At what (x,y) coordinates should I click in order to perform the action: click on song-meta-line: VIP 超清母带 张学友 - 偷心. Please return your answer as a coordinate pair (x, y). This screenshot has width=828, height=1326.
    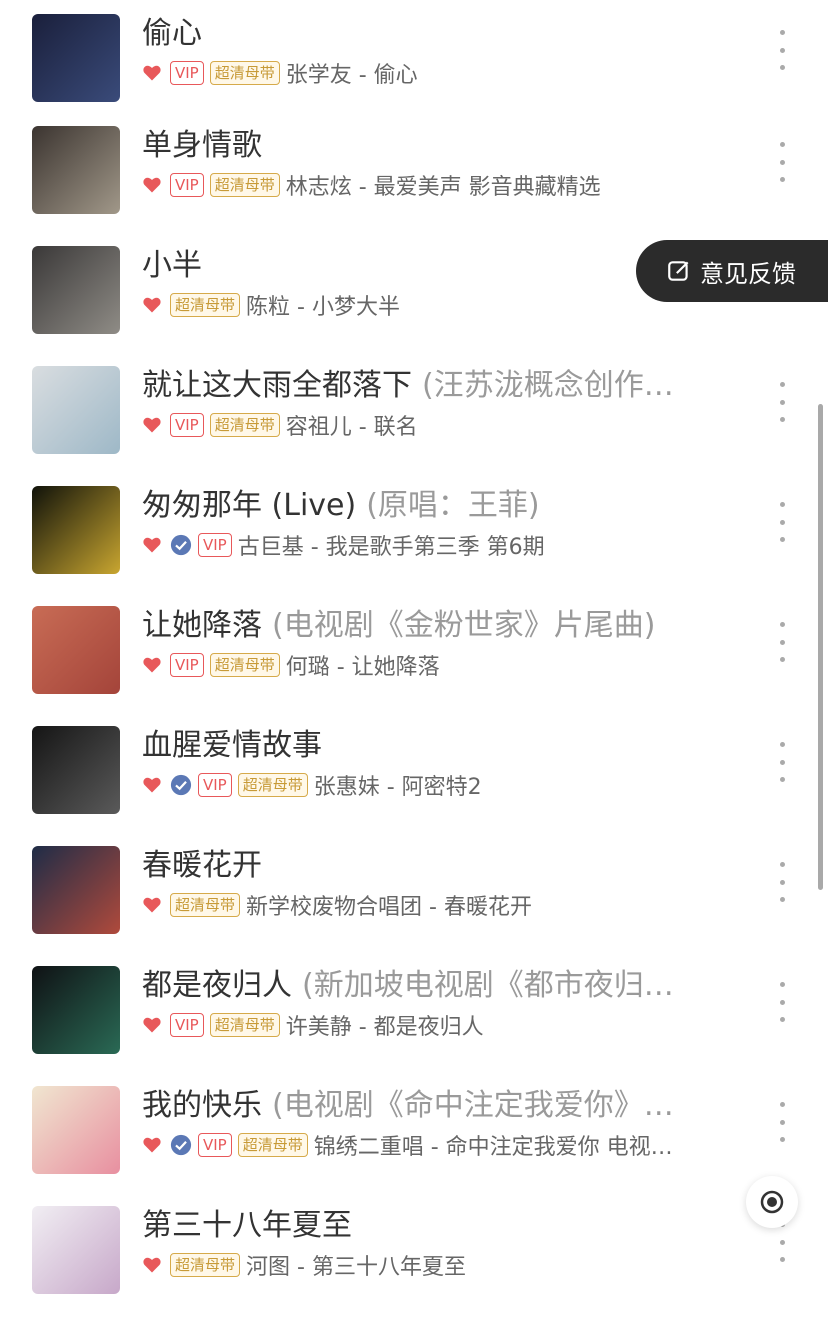
    Looking at the image, I should click on (435, 73).